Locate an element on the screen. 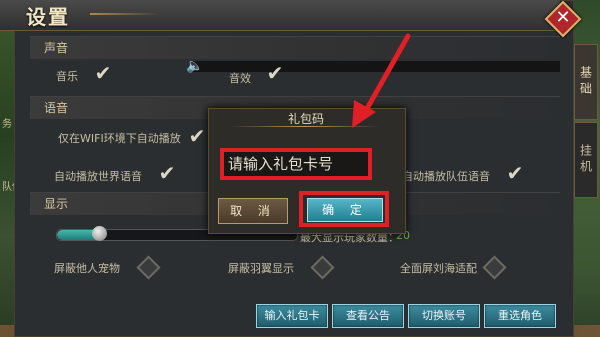  reselect-role-button: 重选角色 is located at coordinates (520, 316).